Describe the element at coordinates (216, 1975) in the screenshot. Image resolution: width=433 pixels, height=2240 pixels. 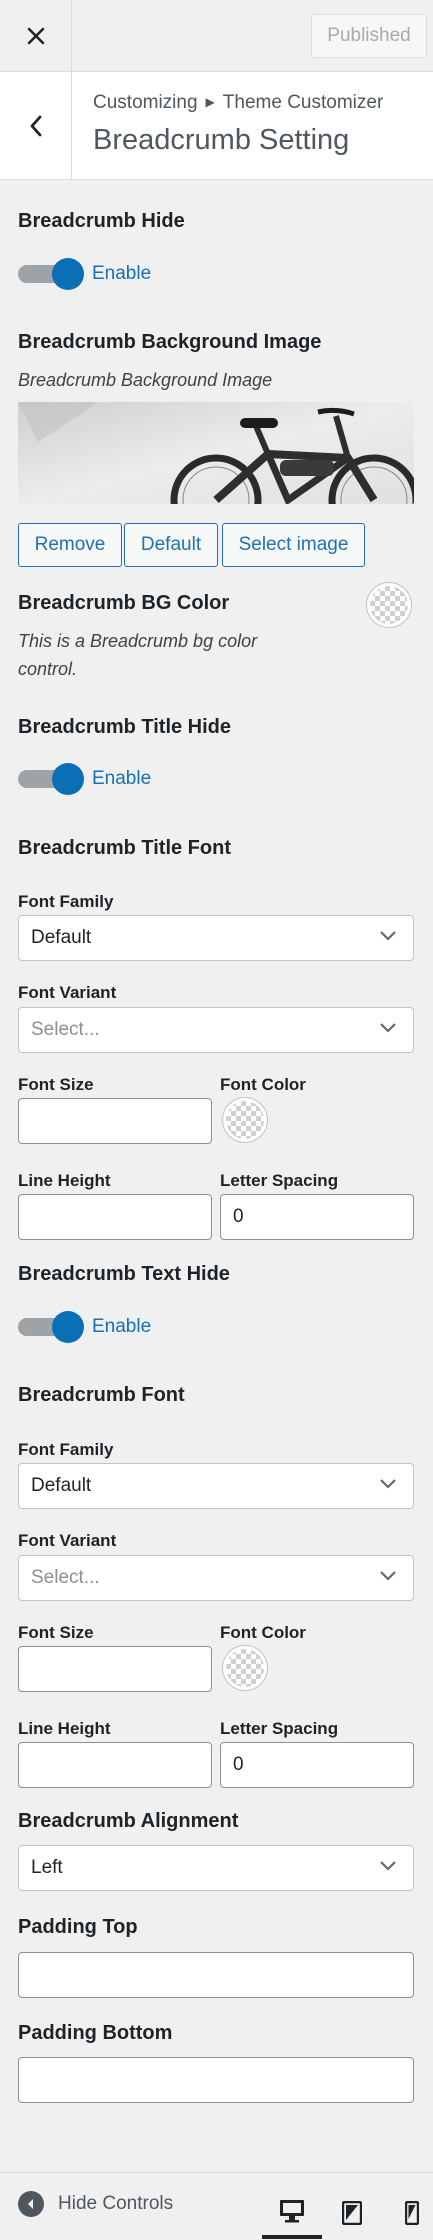
I see `padding-top-input` at that location.